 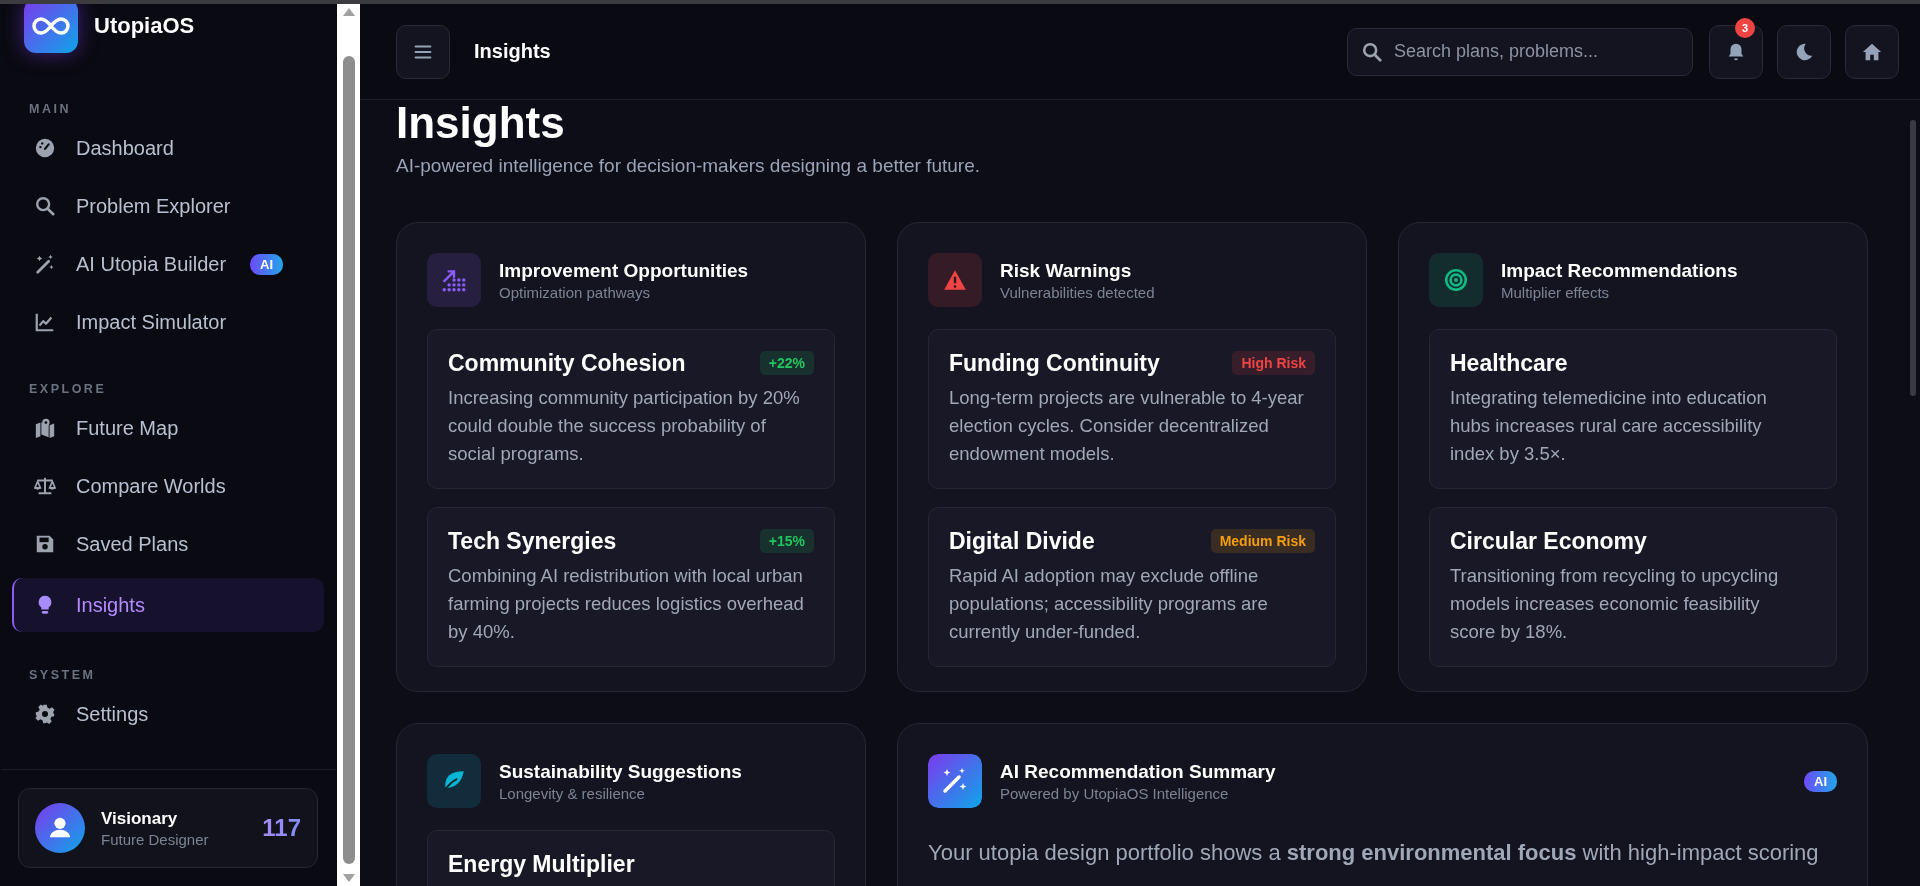 What do you see at coordinates (168, 148) in the screenshot?
I see `nav-item: Dashboard` at bounding box center [168, 148].